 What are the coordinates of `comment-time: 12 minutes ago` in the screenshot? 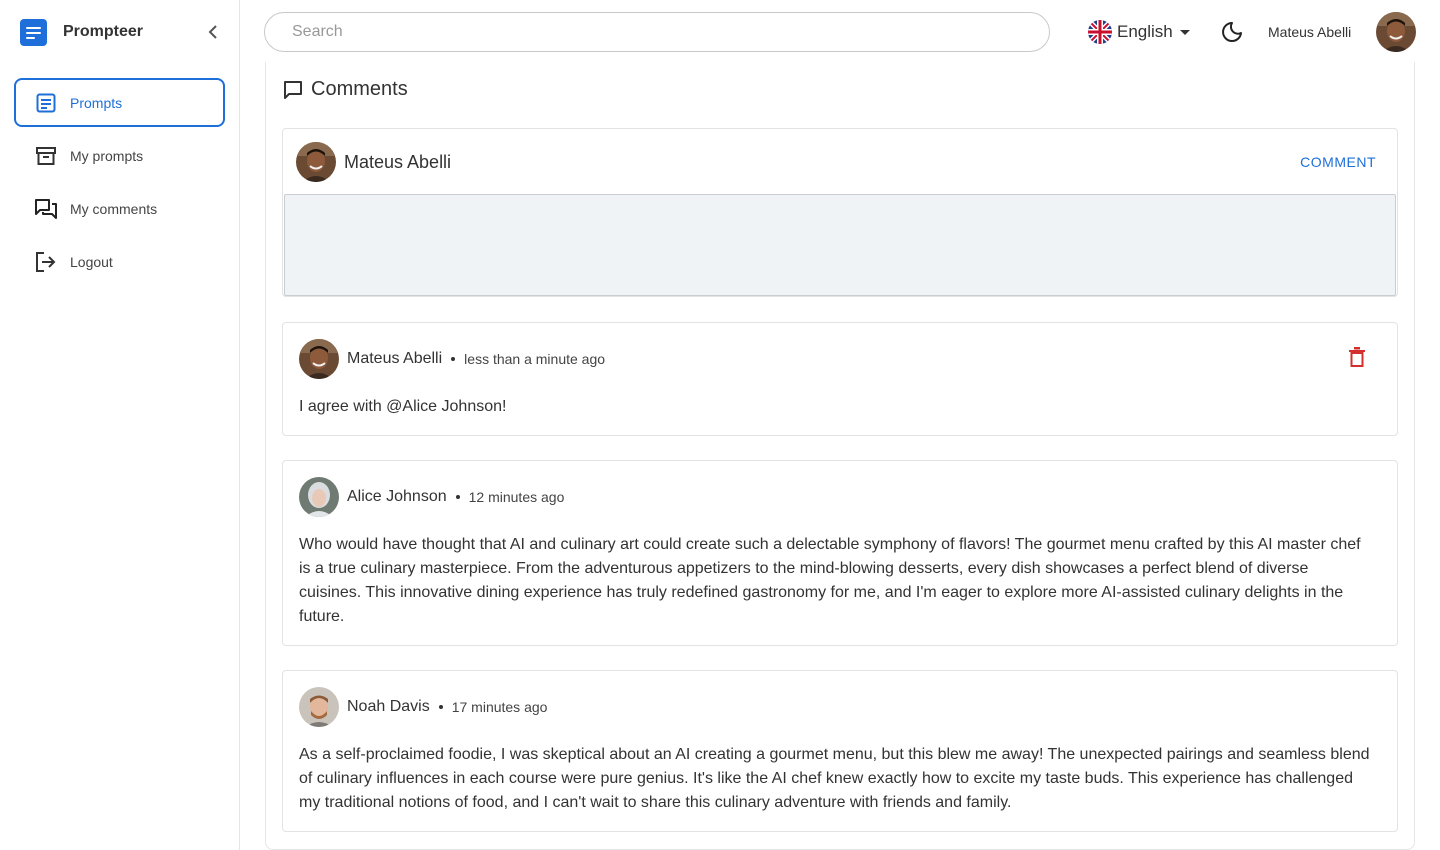 It's located at (516, 497).